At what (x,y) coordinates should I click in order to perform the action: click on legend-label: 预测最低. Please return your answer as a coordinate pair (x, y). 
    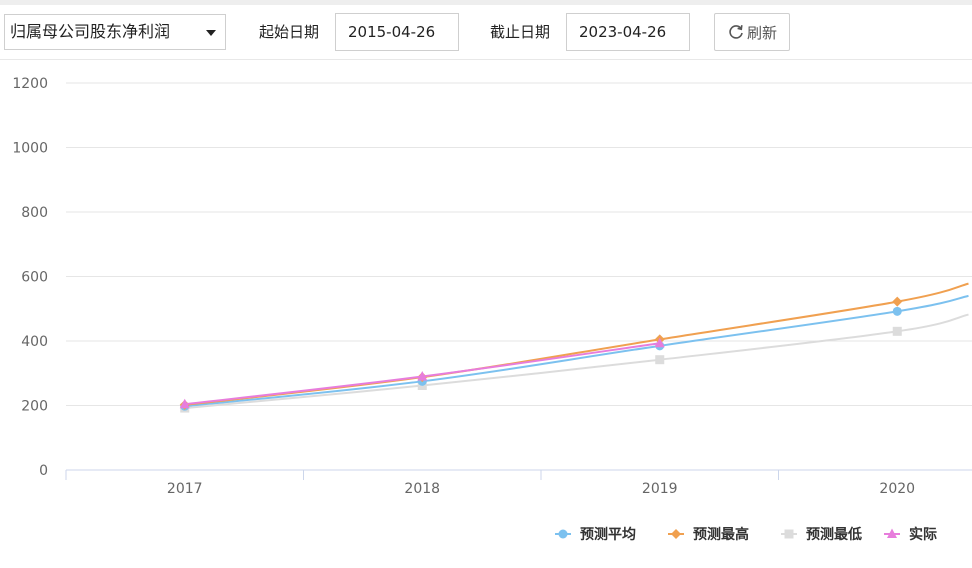
    Looking at the image, I should click on (834, 534).